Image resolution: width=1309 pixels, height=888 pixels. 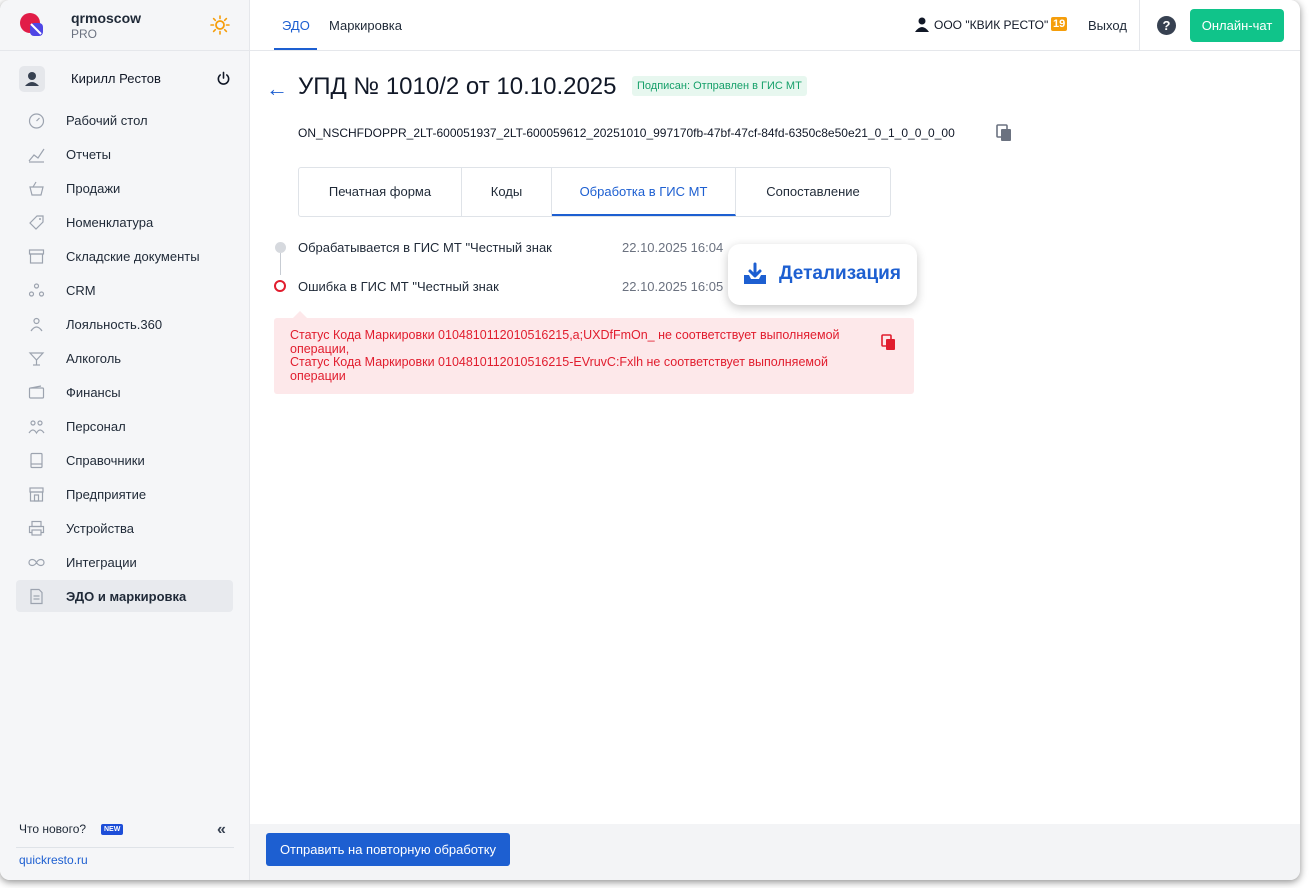 What do you see at coordinates (110, 222) in the screenshot?
I see `sidebar-item-label: Номенклатура` at bounding box center [110, 222].